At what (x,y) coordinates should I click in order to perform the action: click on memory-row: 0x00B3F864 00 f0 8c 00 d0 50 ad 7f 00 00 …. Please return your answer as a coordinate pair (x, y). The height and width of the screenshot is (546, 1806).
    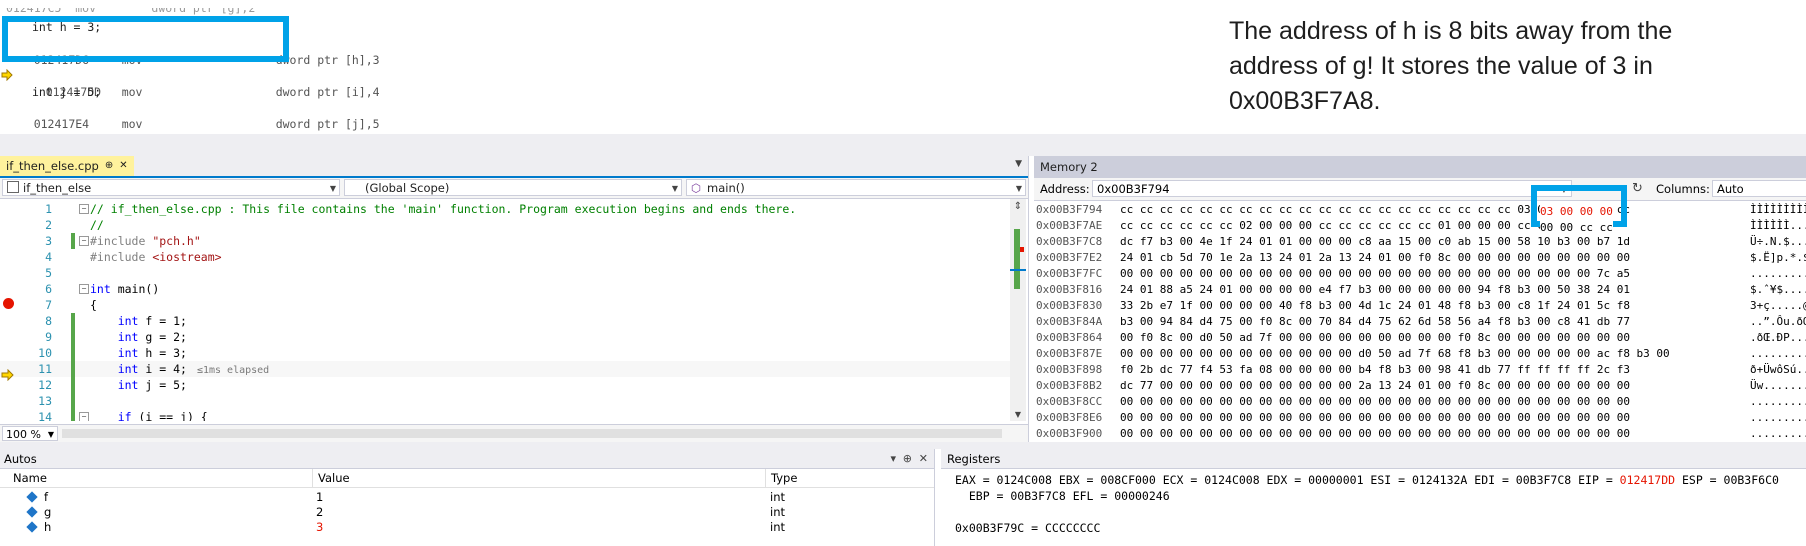
    Looking at the image, I should click on (1421, 338).